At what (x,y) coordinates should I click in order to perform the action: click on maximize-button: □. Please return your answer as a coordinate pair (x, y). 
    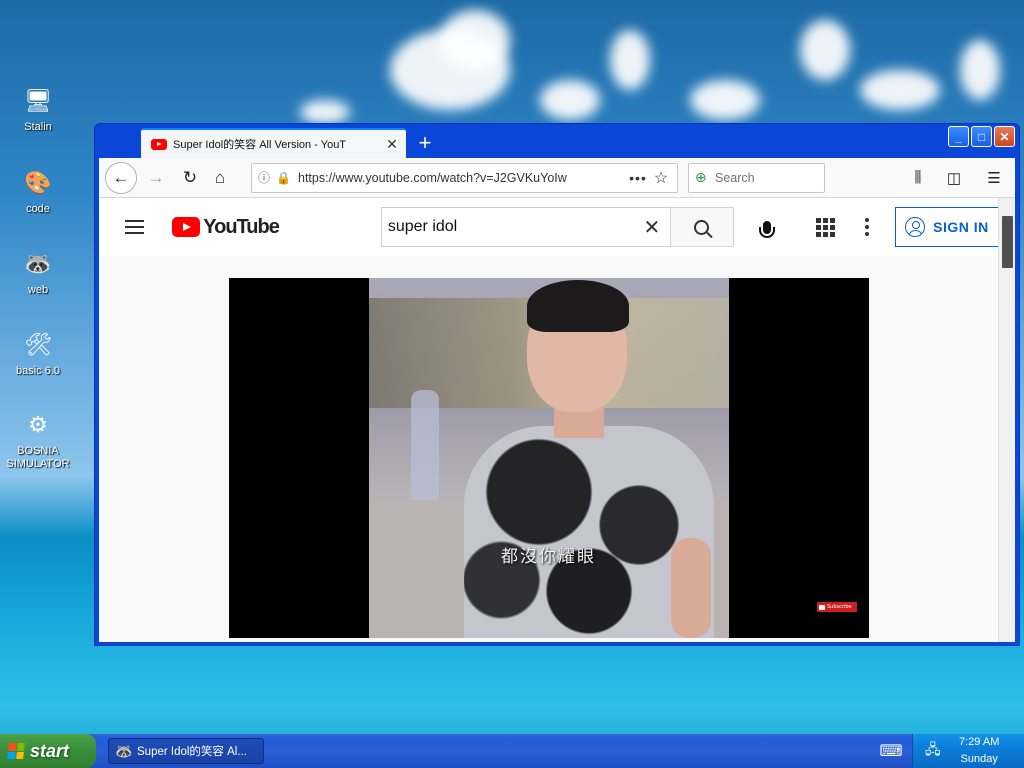
    Looking at the image, I should click on (981, 136).